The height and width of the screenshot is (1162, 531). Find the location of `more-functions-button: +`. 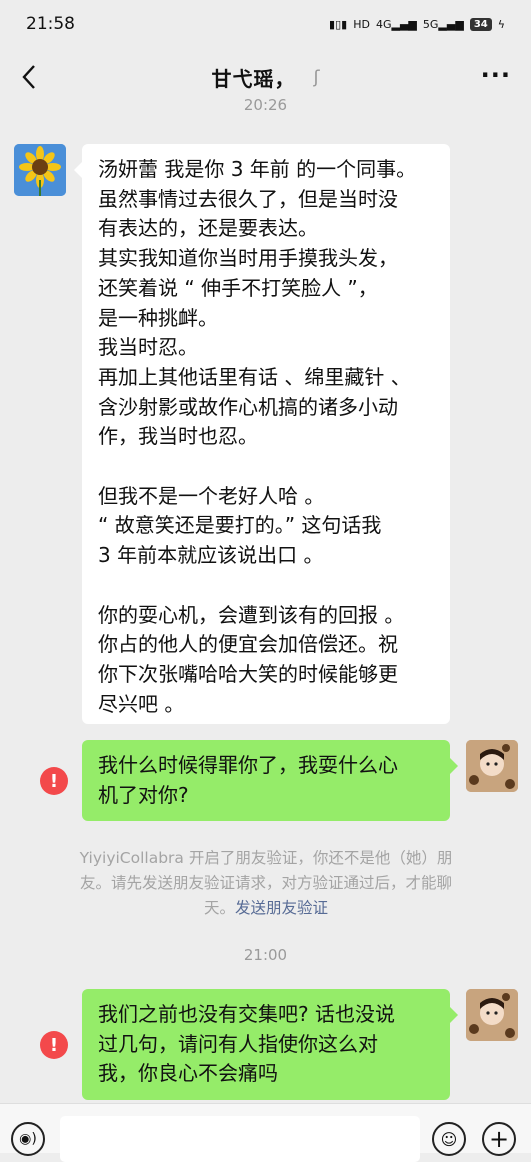

more-functions-button: + is located at coordinates (499, 1139).